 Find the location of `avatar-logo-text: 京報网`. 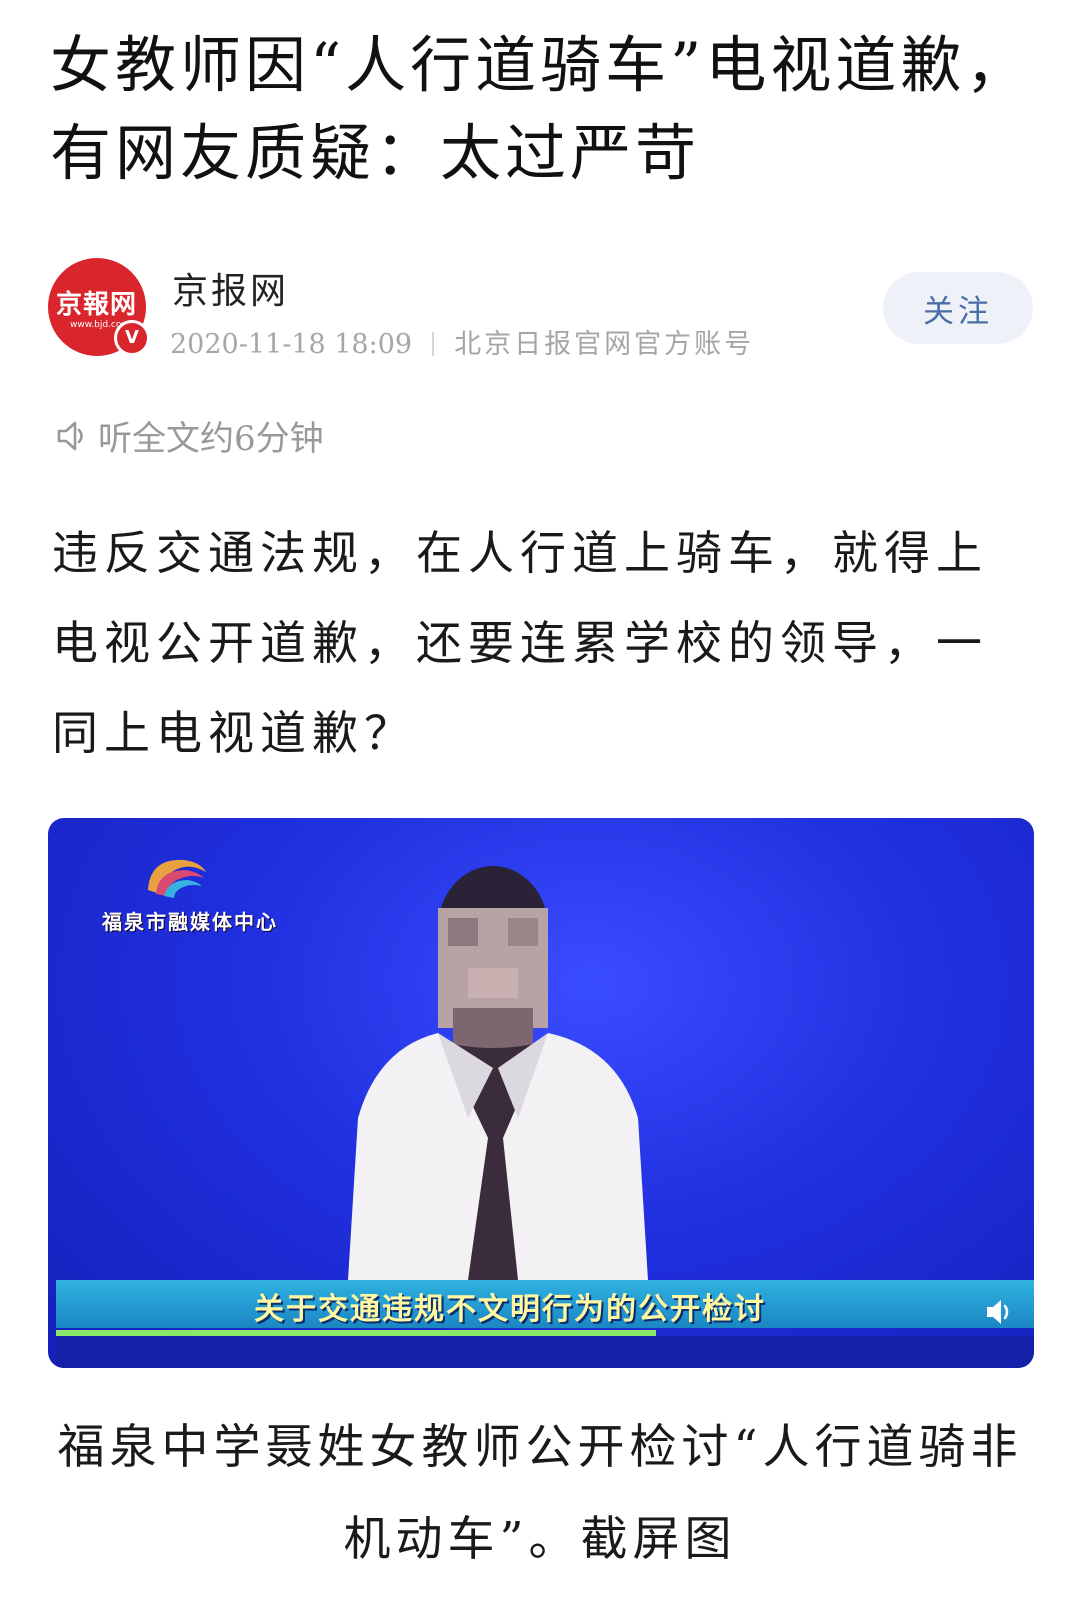

avatar-logo-text: 京報网 is located at coordinates (97, 305).